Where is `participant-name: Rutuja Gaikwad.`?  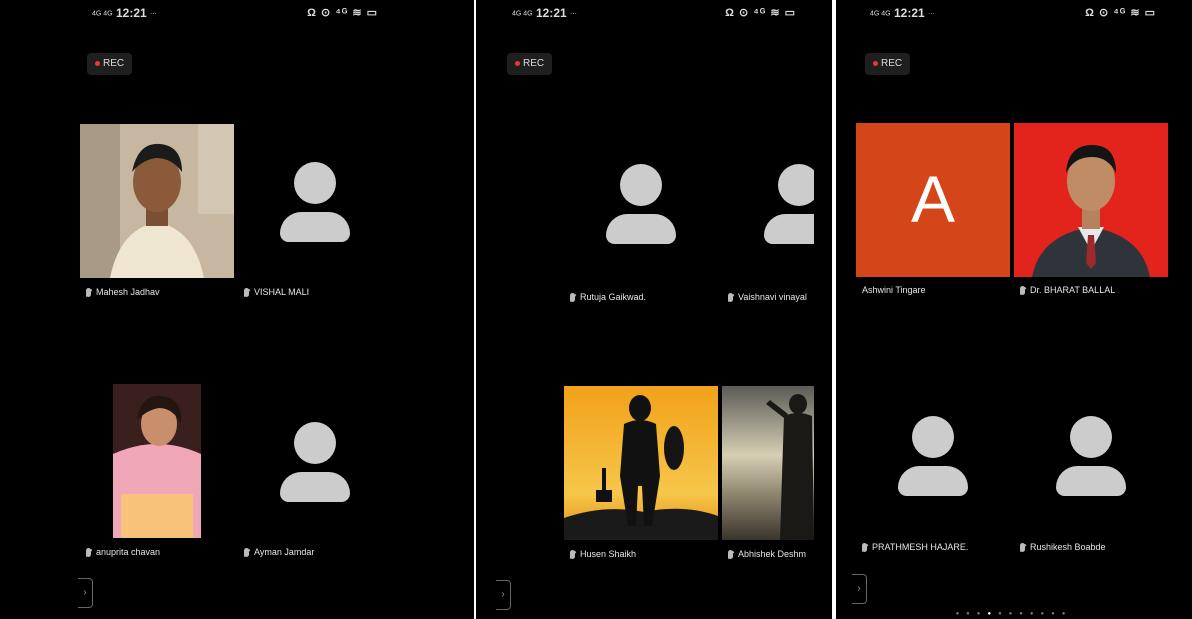
participant-name: Rutuja Gaikwad. is located at coordinates (608, 297).